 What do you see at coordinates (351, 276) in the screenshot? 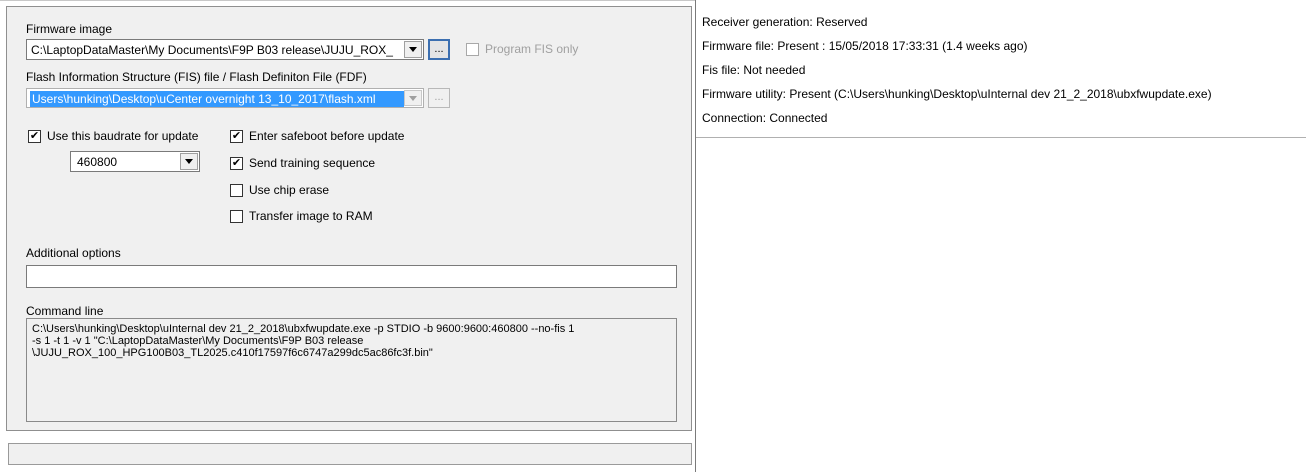
I see `additional-options-input` at bounding box center [351, 276].